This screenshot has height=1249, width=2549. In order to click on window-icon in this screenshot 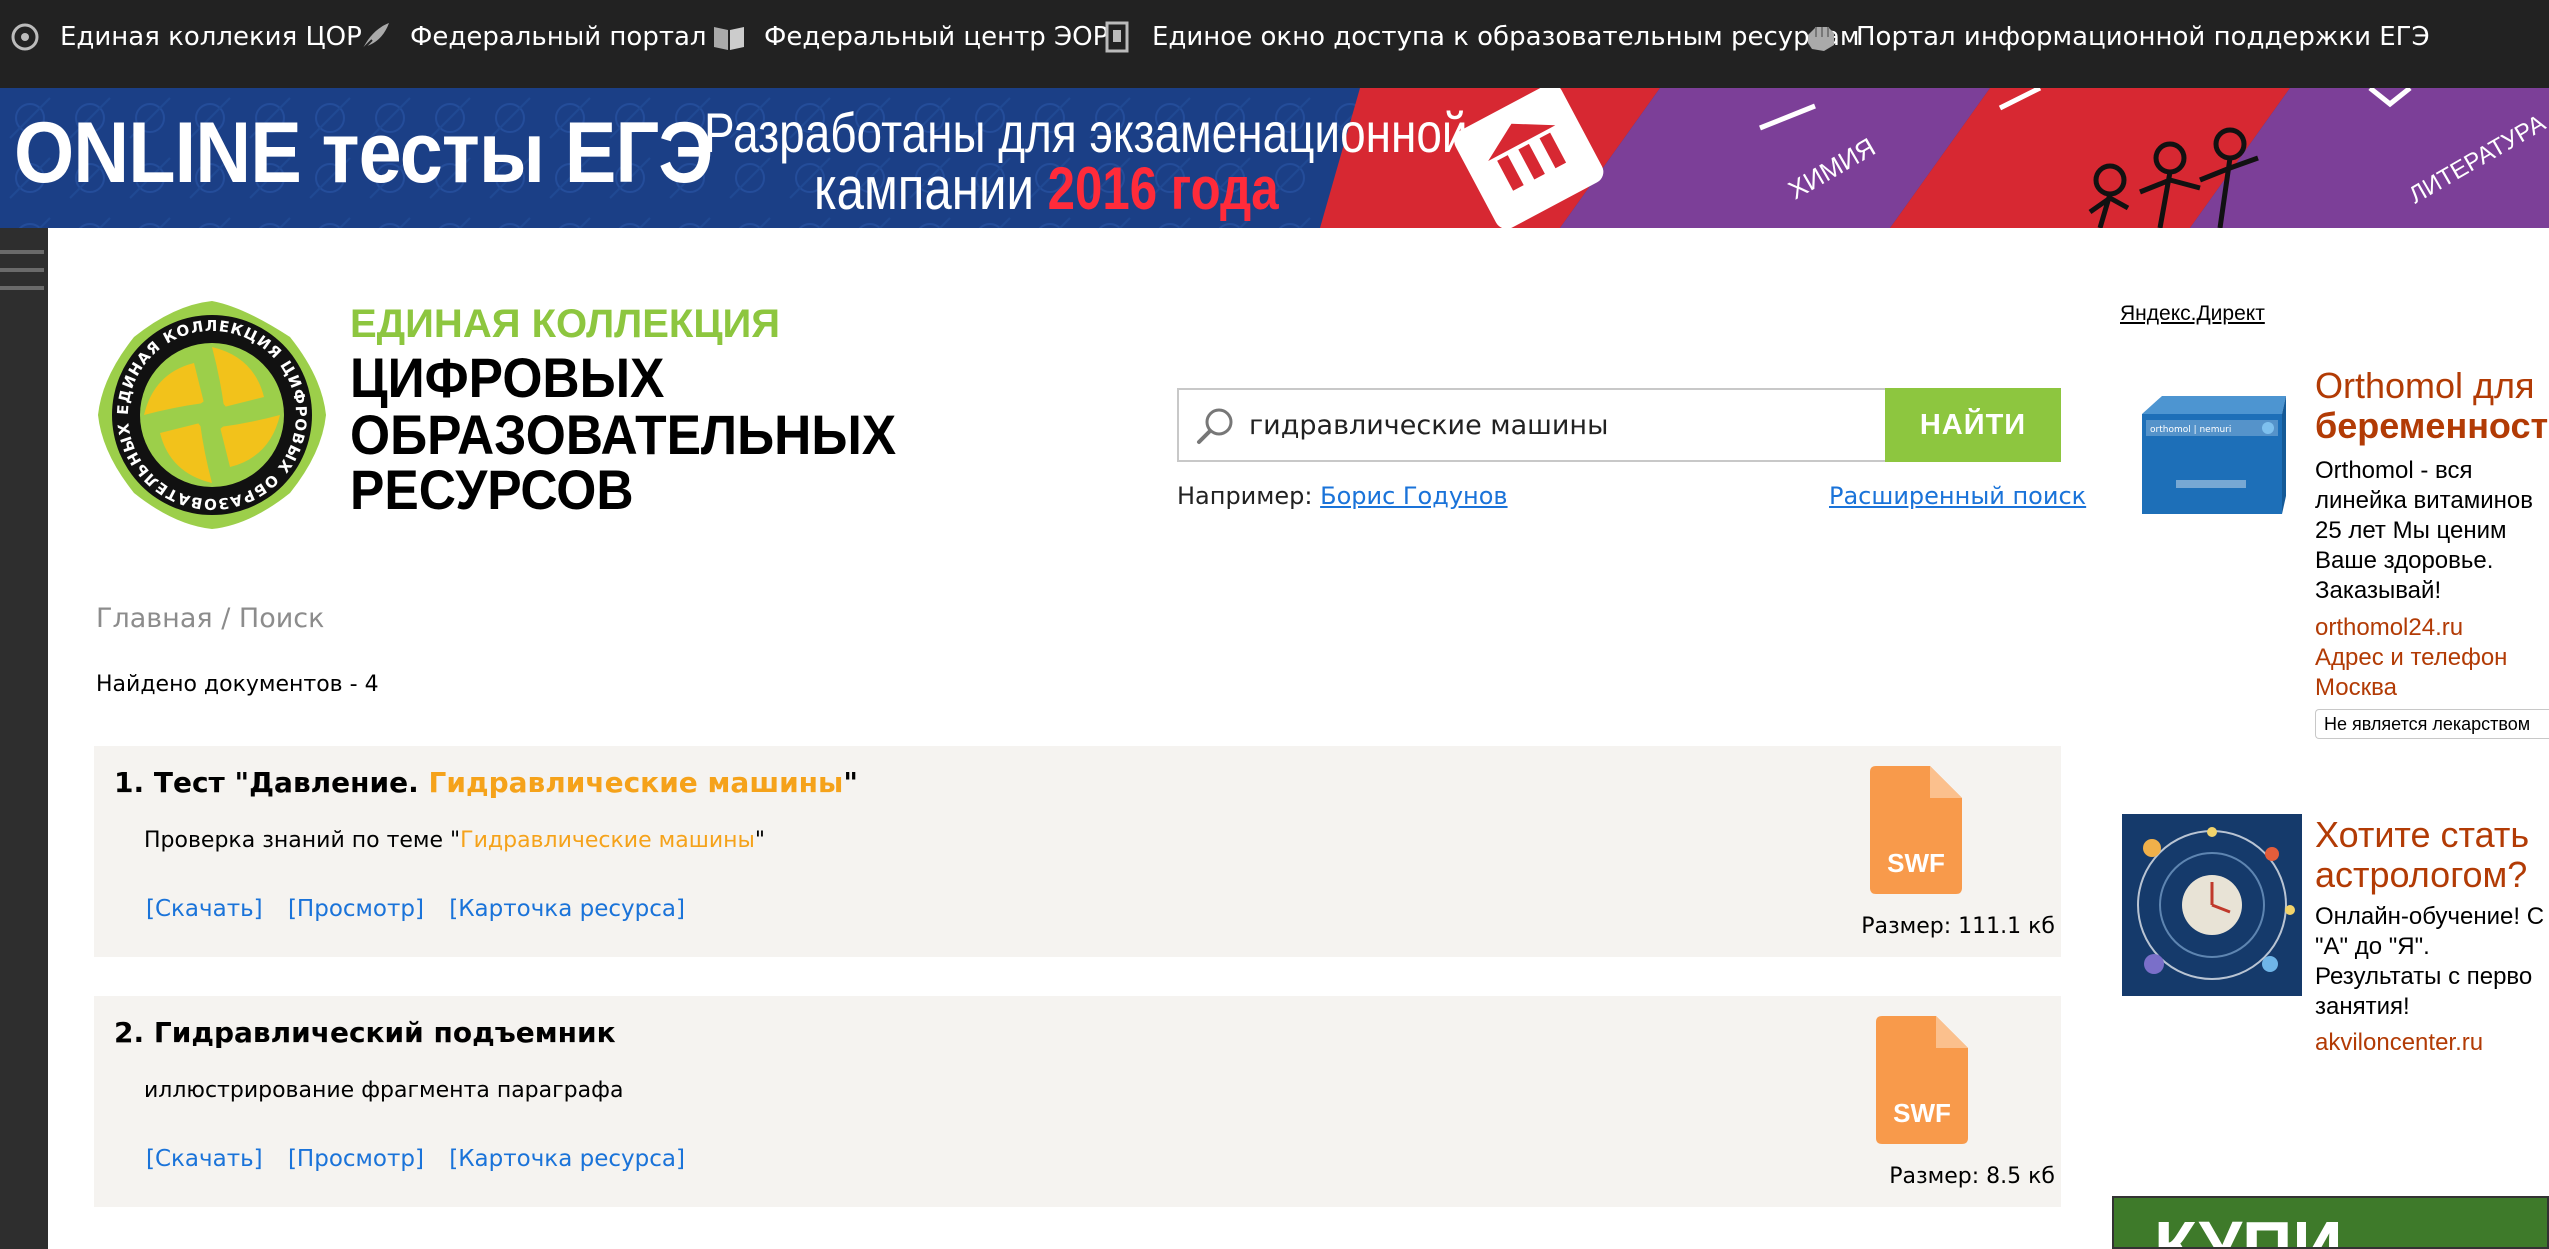, I will do `click(1117, 37)`.